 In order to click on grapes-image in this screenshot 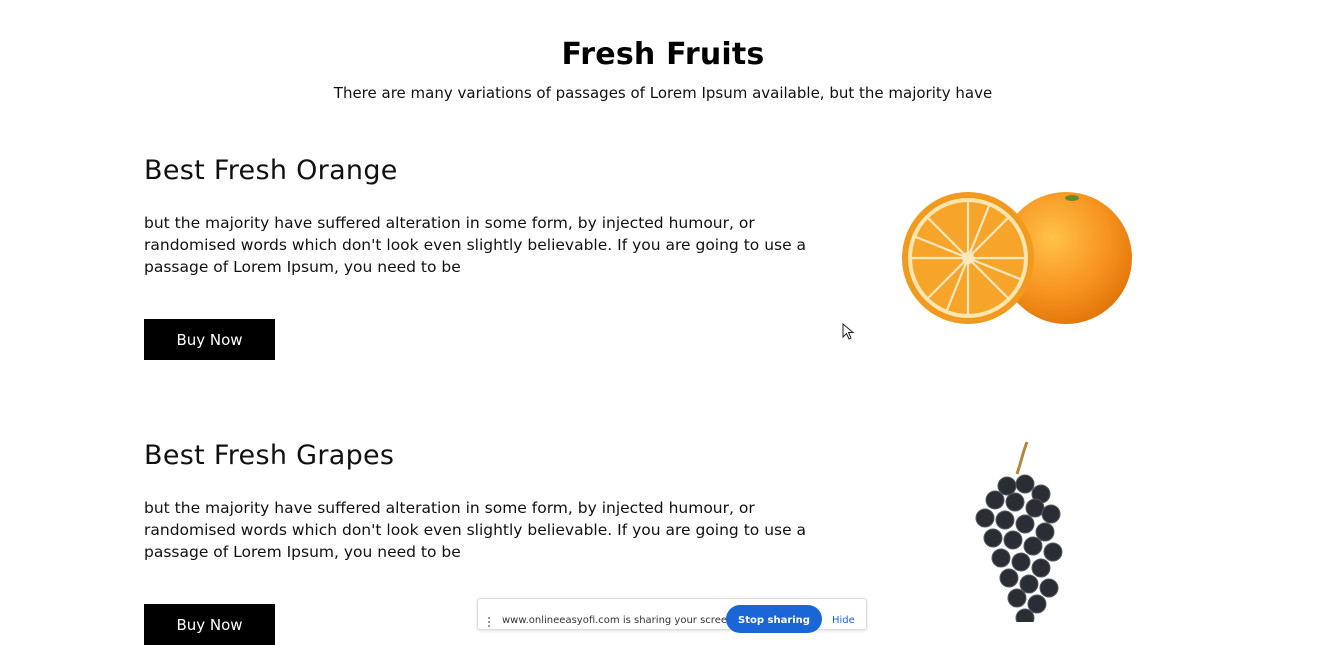, I will do `click(1019, 531)`.